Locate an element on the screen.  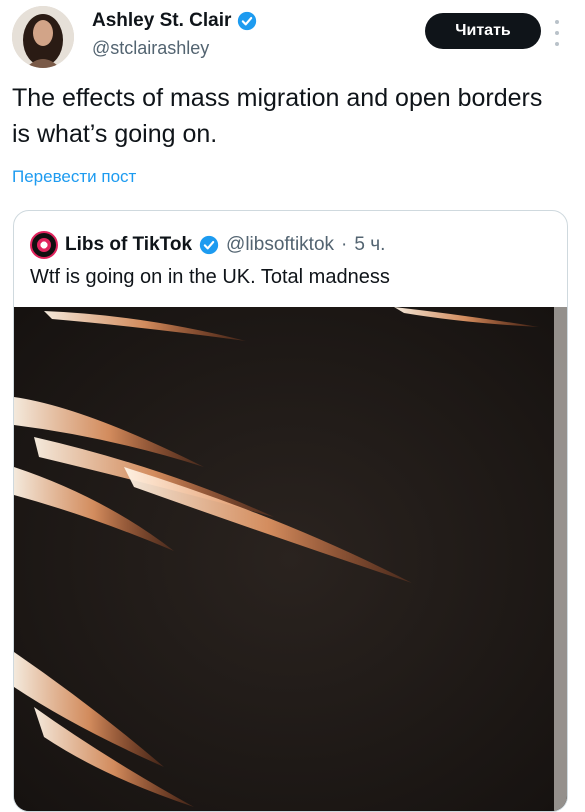
quoted-header: Libs of TikTok @libsoftiktok · 5 ч. is located at coordinates (207, 245).